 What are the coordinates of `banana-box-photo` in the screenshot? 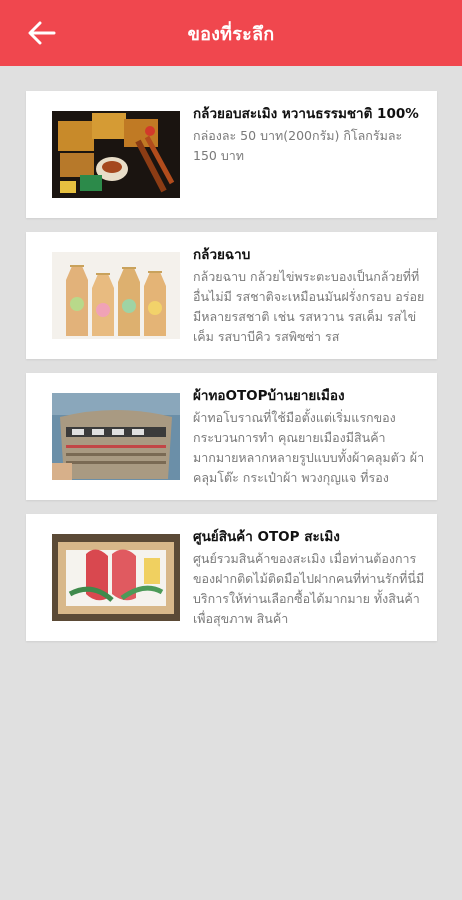 It's located at (116, 154).